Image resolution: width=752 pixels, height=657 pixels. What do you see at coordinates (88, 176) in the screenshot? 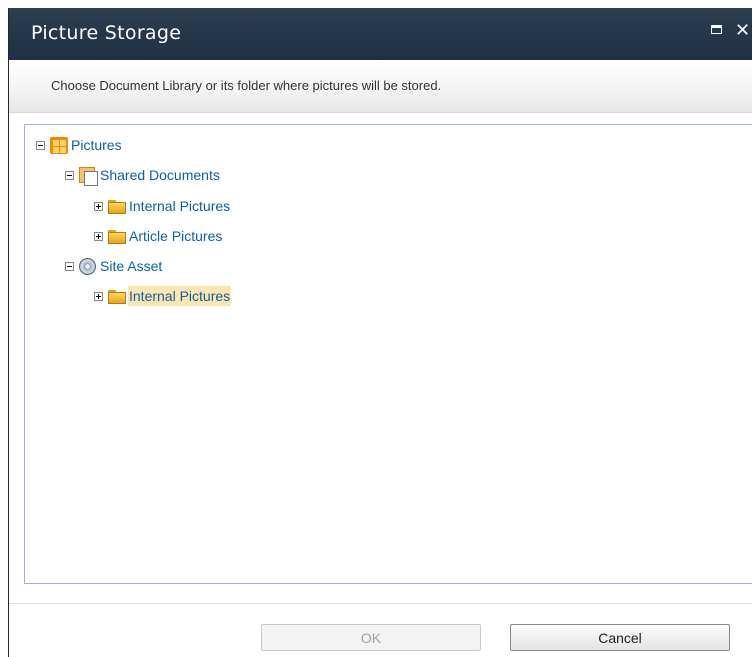
I see `document-library-icon` at bounding box center [88, 176].